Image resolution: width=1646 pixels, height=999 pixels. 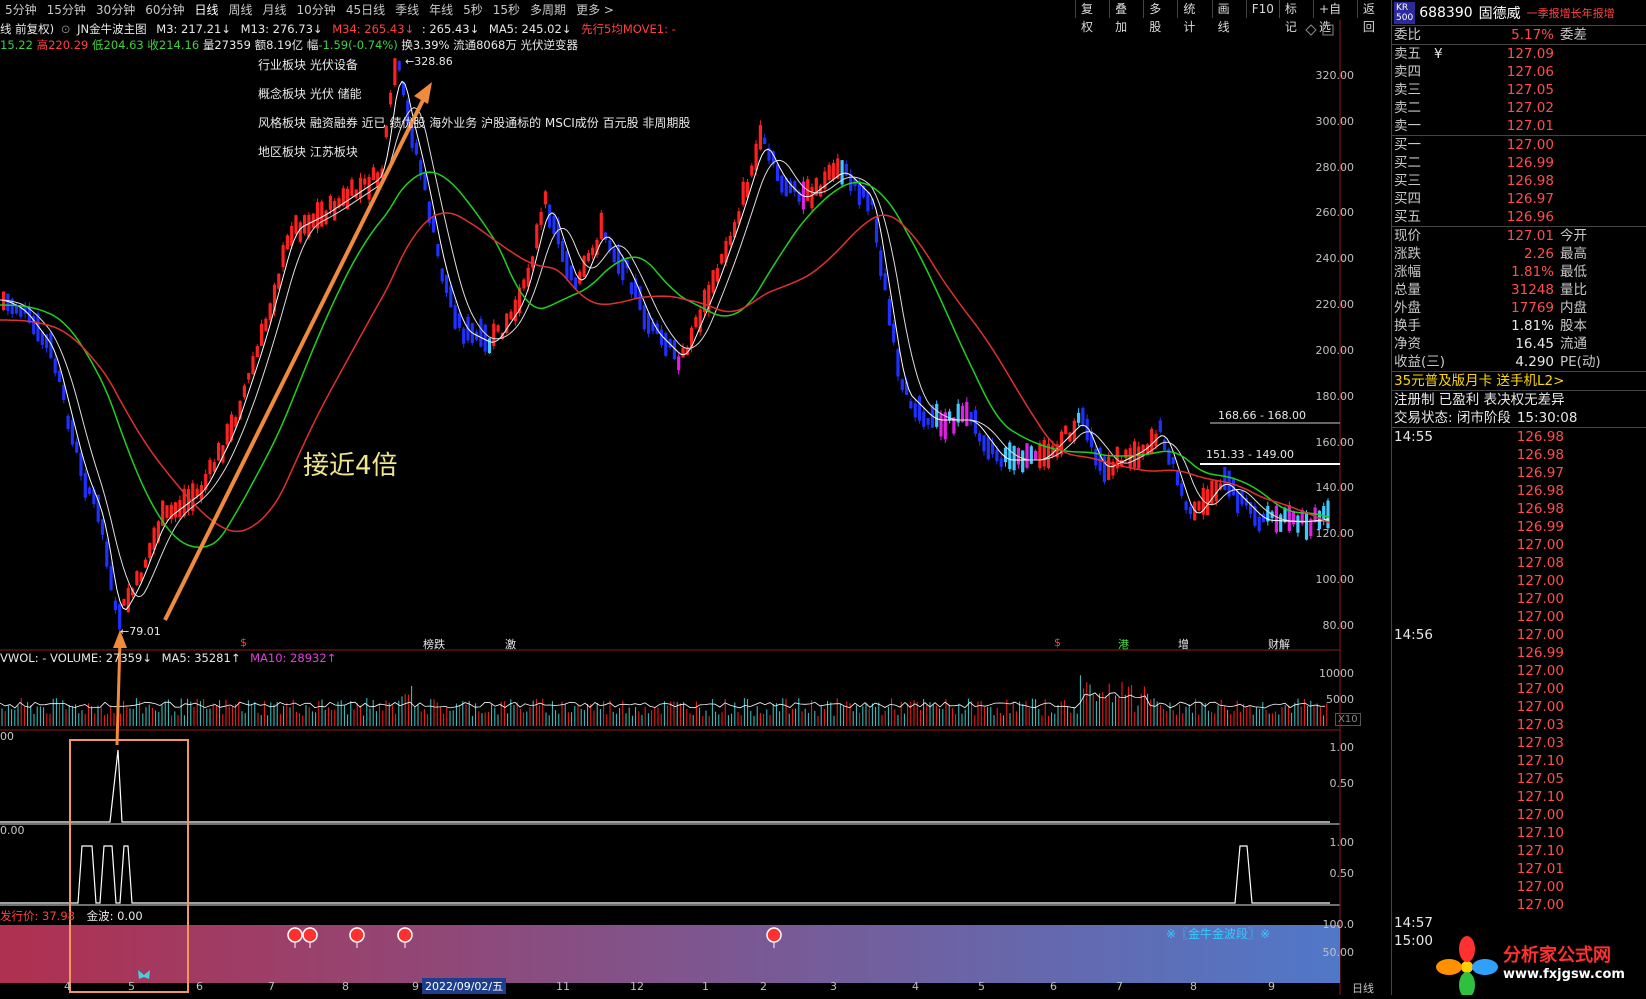 What do you see at coordinates (1519, 72) in the screenshot?
I see `sell-row: 卖四 127.06` at bounding box center [1519, 72].